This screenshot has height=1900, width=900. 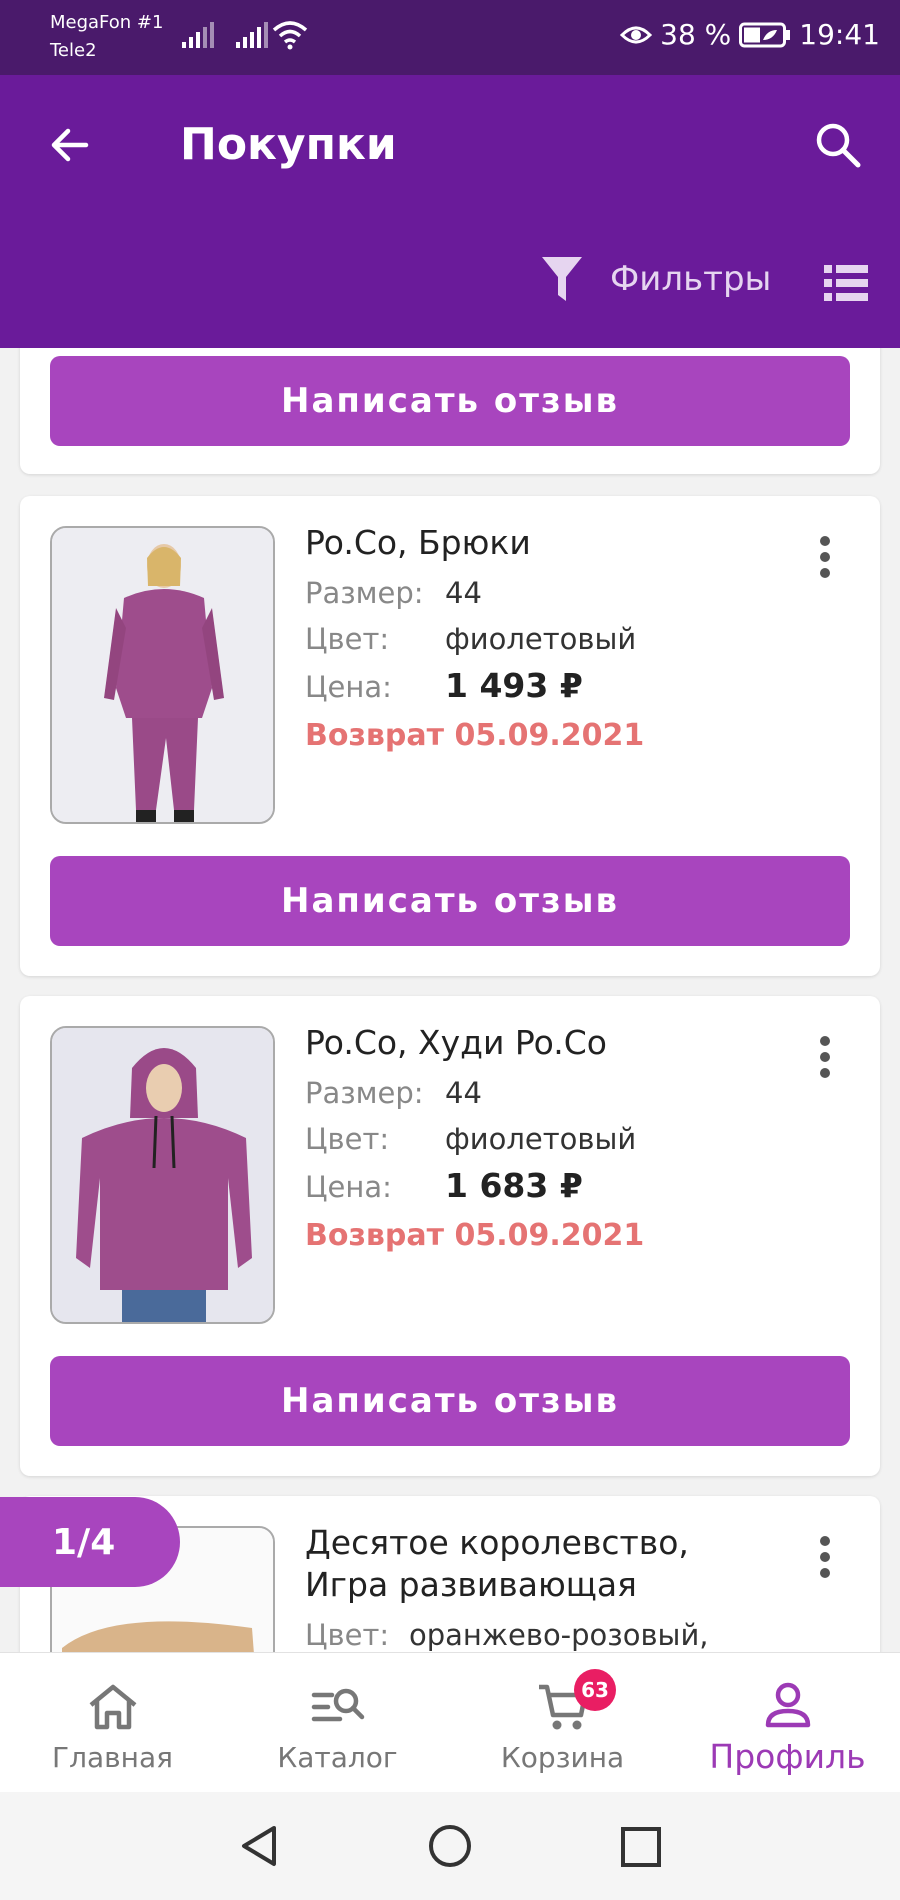 I want to click on nav-cart: Корзина, so click(x=562, y=1723).